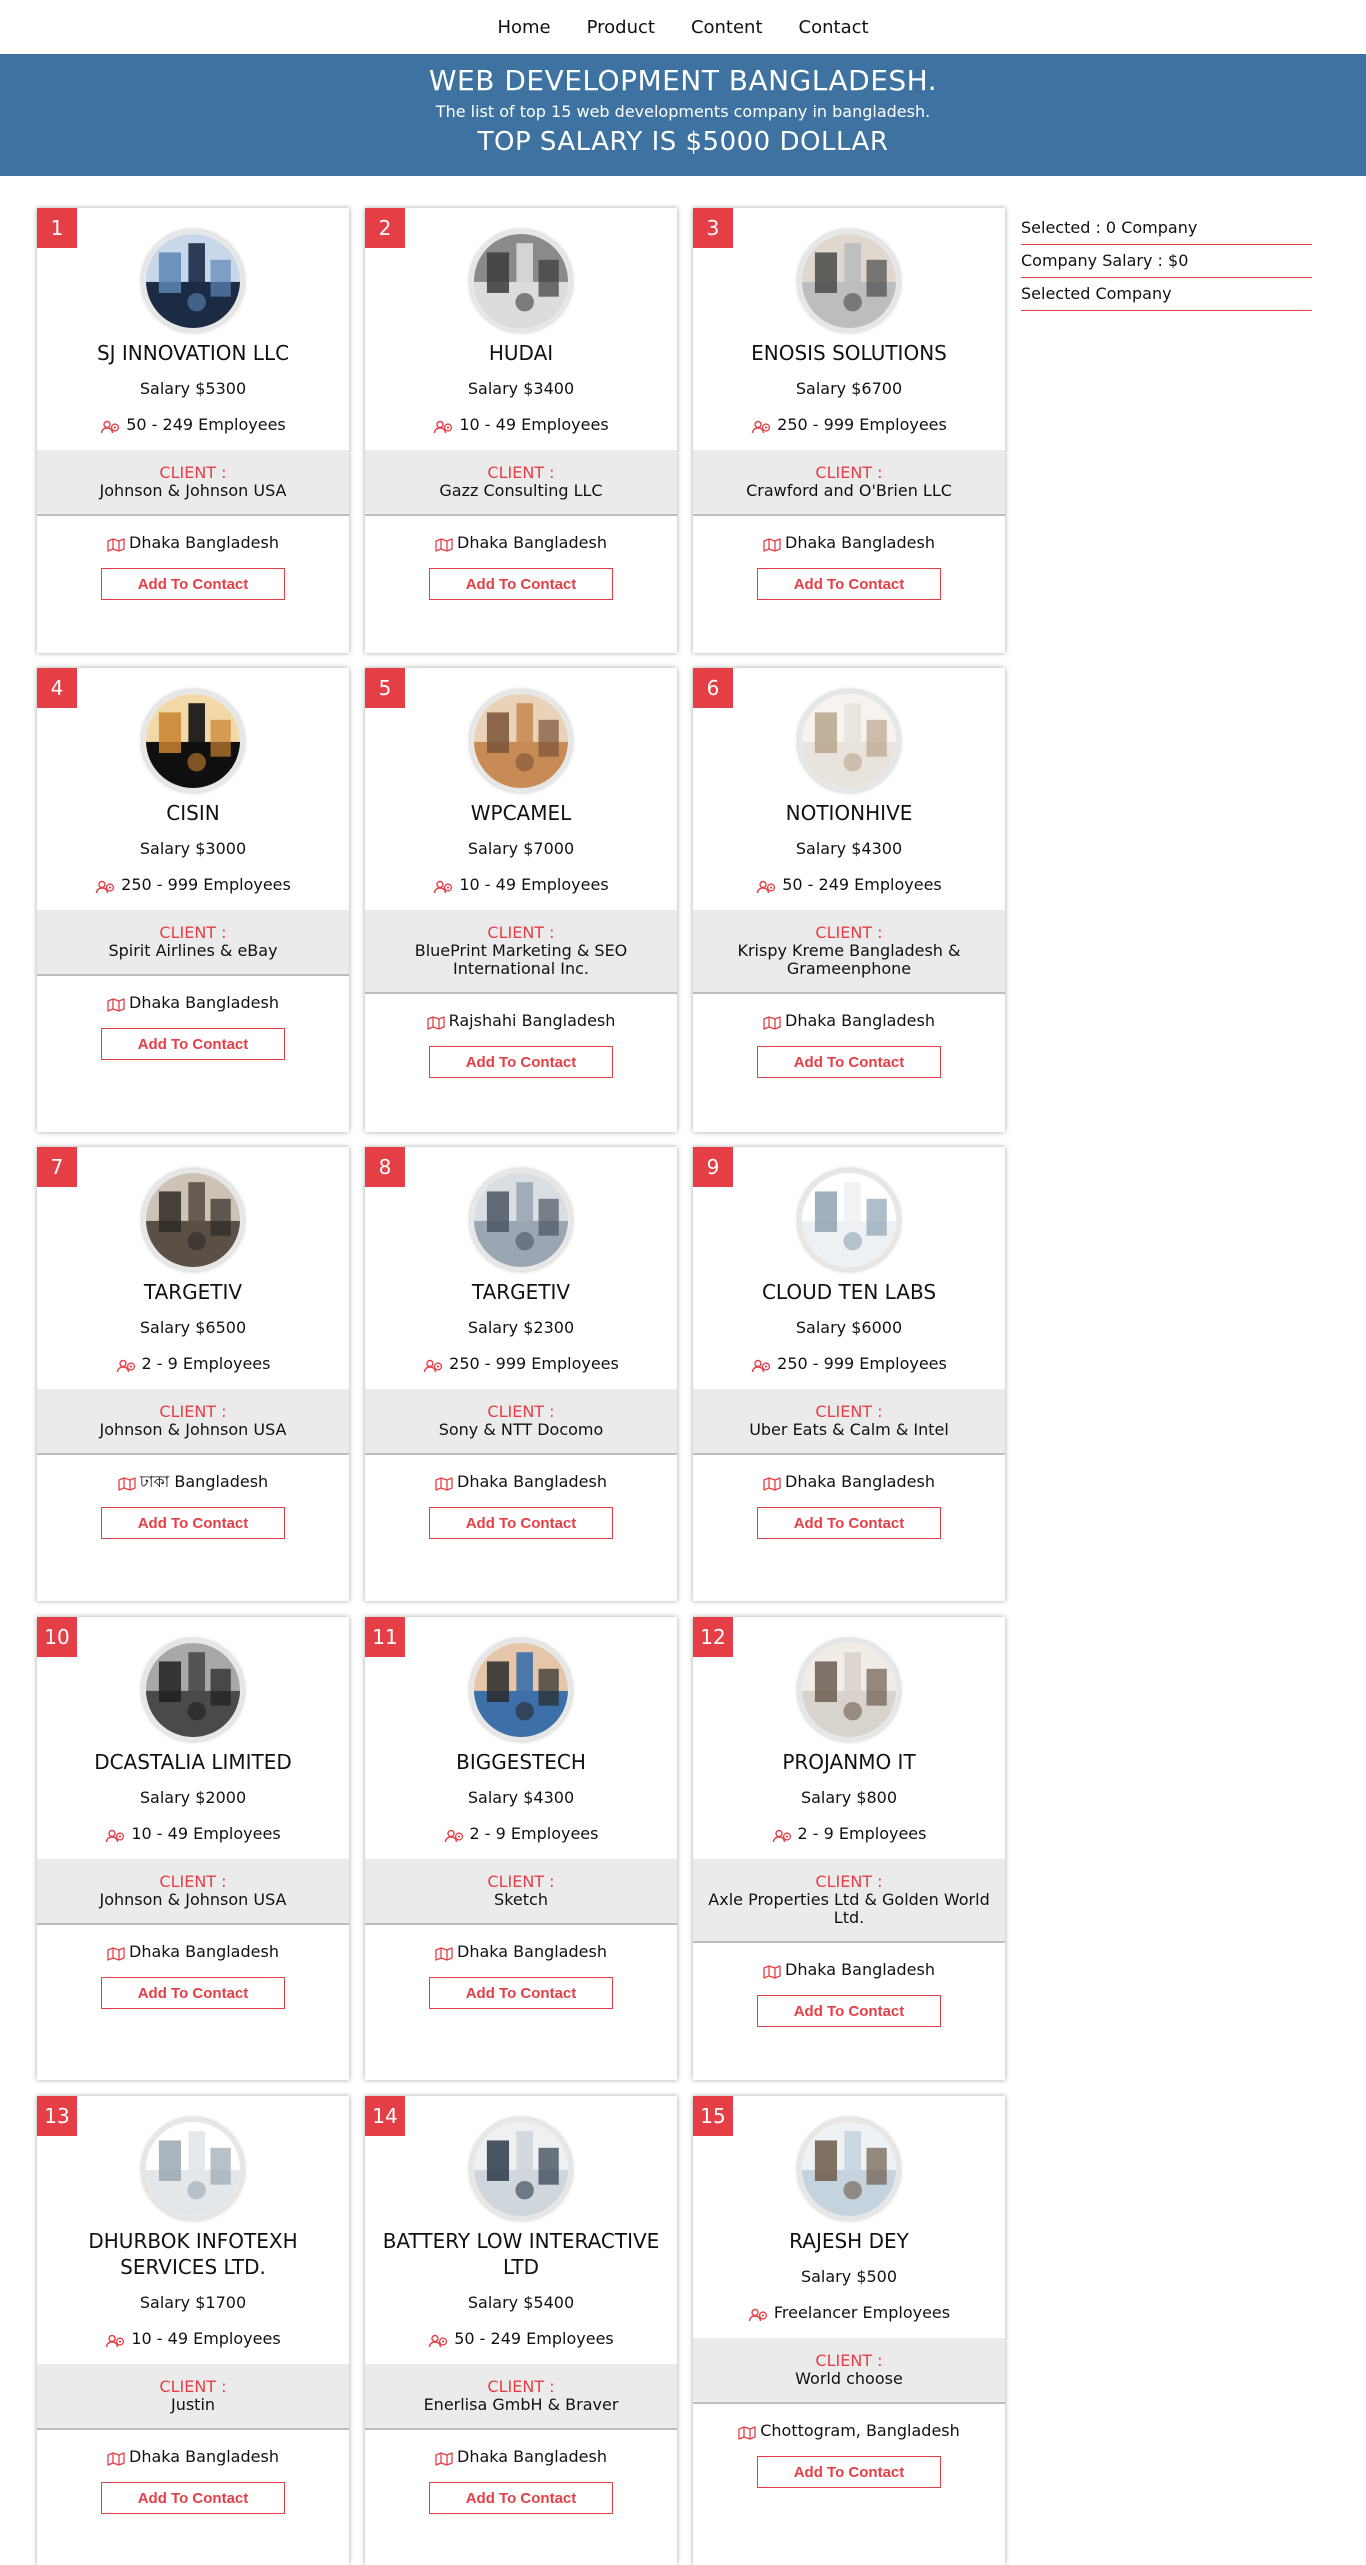 The height and width of the screenshot is (2565, 1366). What do you see at coordinates (193, 281) in the screenshot?
I see `buildings-photo` at bounding box center [193, 281].